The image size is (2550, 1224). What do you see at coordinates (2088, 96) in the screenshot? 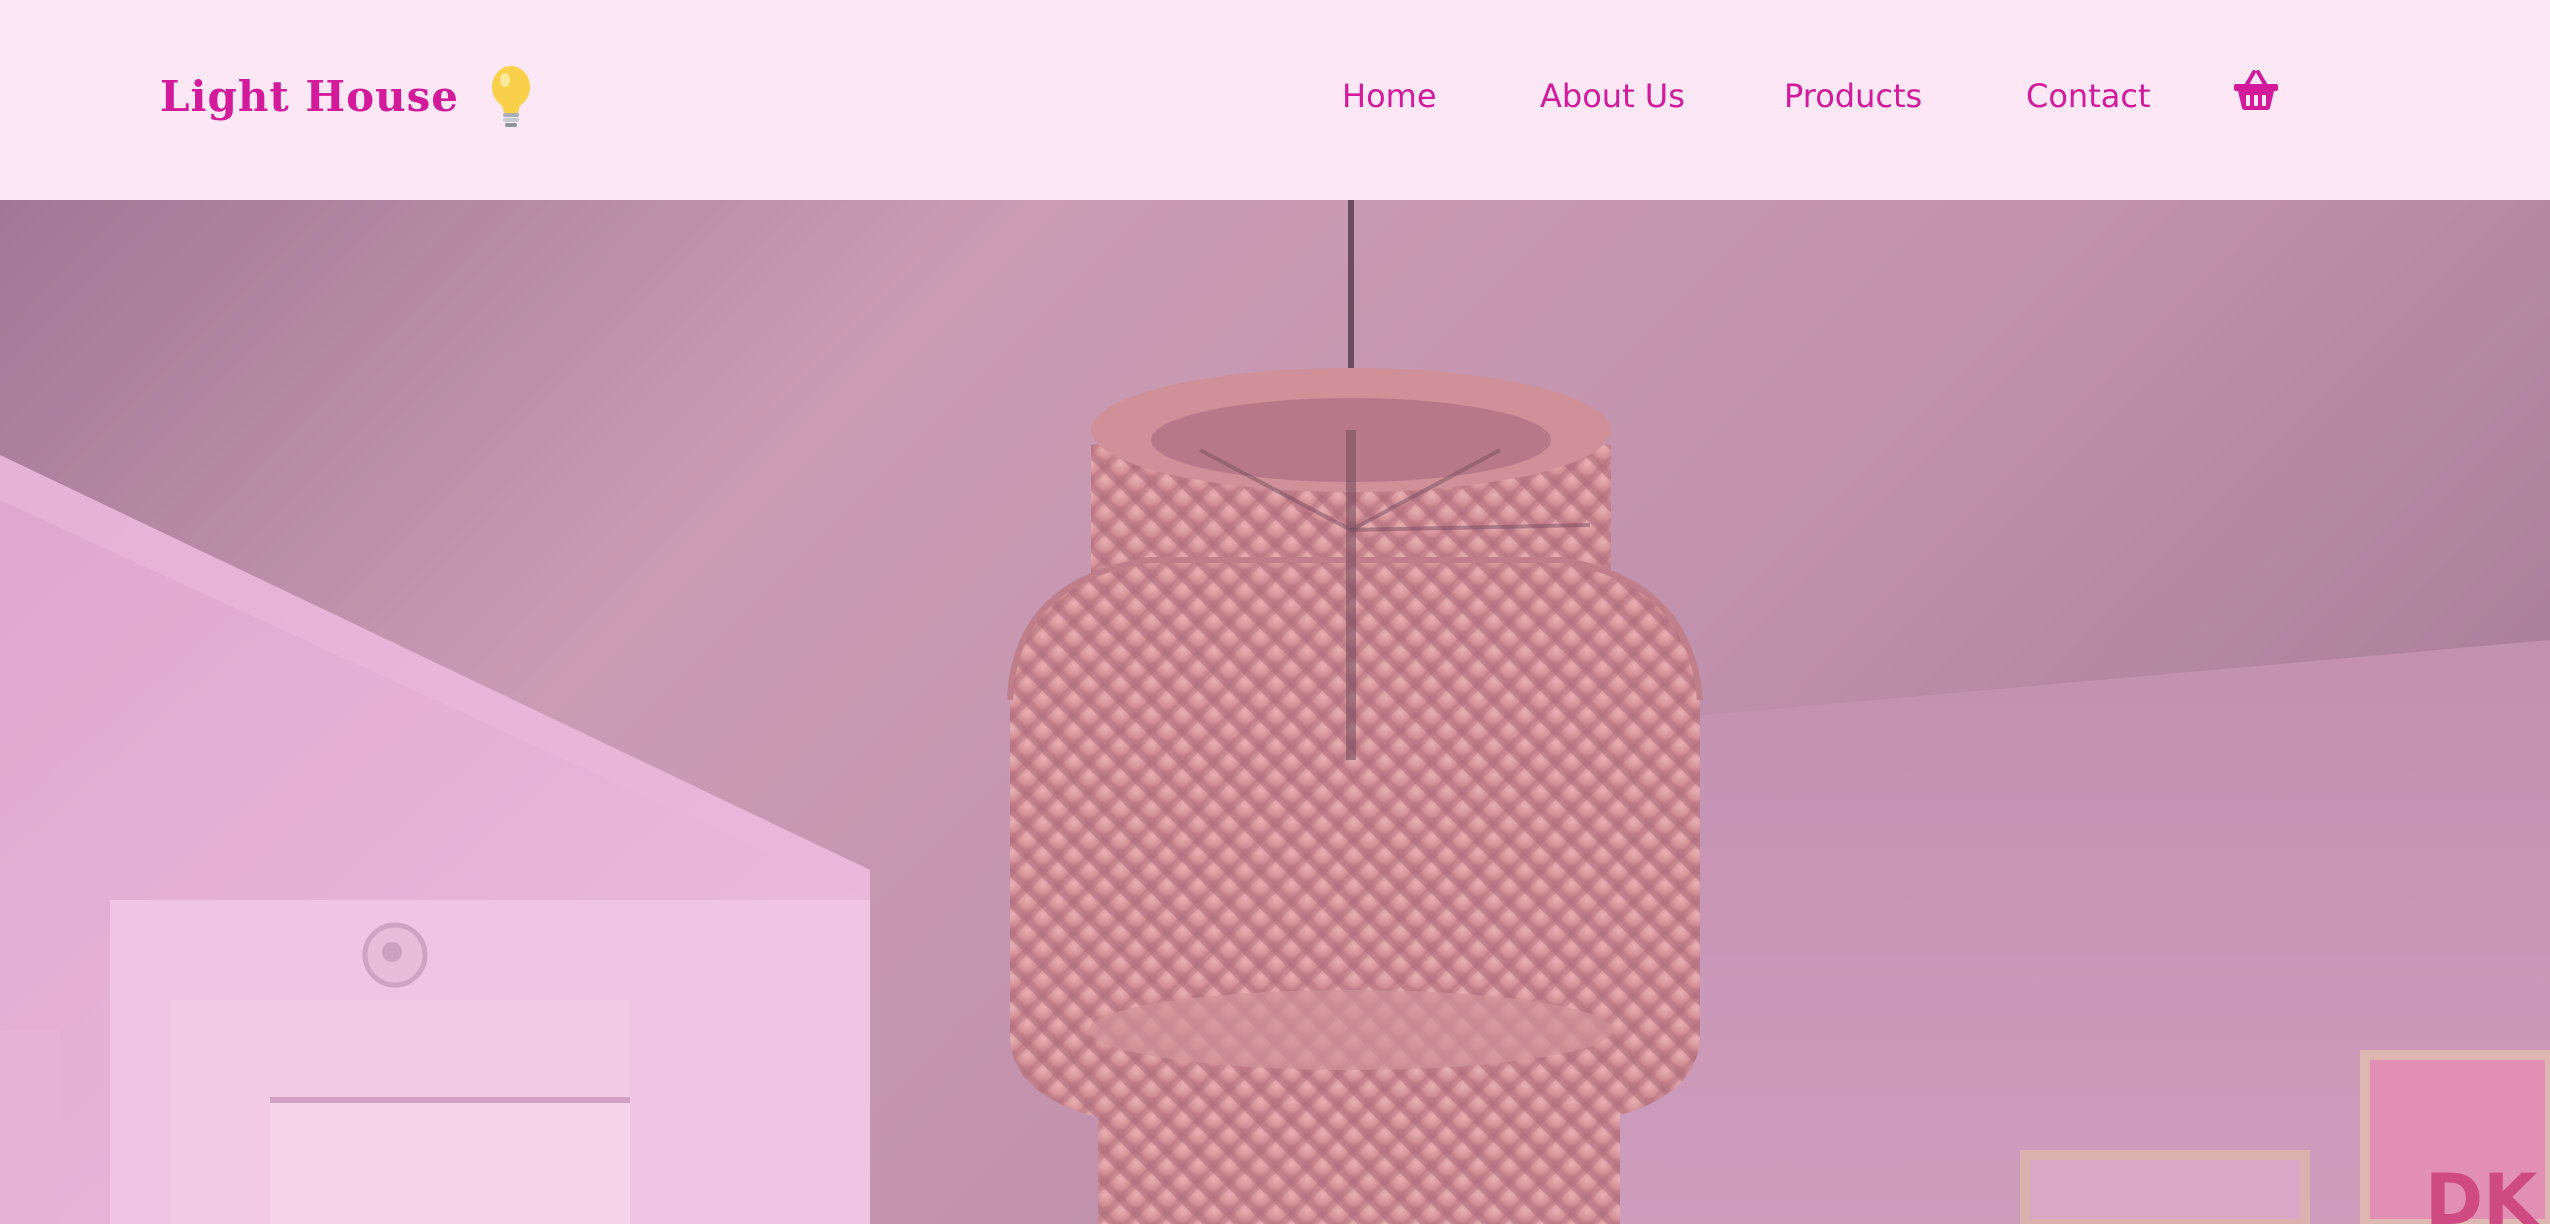
I see `nav-contact: Contact` at bounding box center [2088, 96].